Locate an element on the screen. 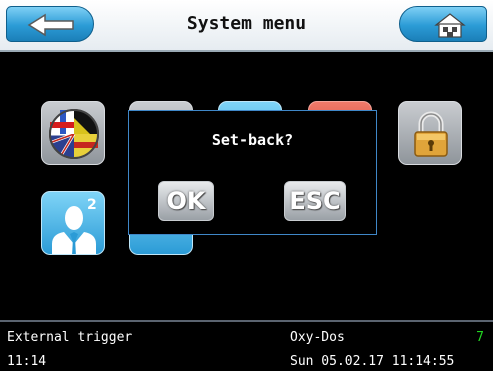 The width and height of the screenshot is (493, 371). back-button is located at coordinates (50, 24).